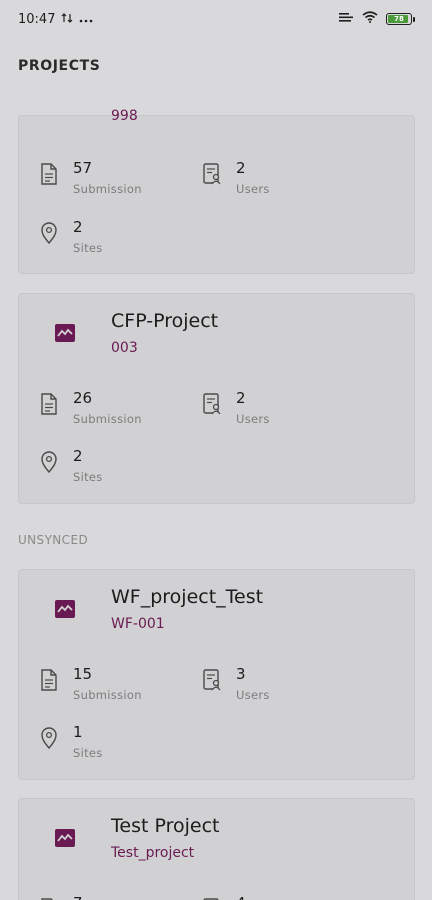  What do you see at coordinates (86, 19) in the screenshot?
I see `more-dots-icon` at bounding box center [86, 19].